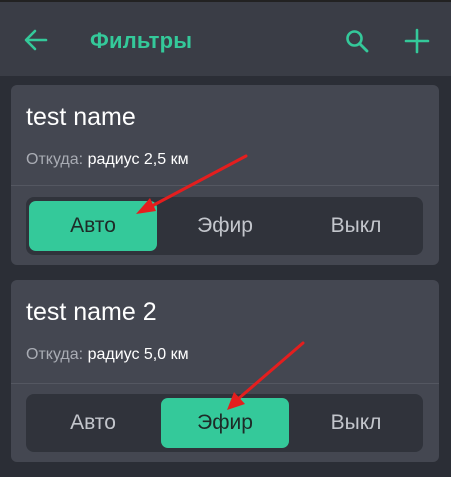 This screenshot has height=477, width=451. I want to click on filter-source: Откуда: радиус 2,5 км, so click(107, 160).